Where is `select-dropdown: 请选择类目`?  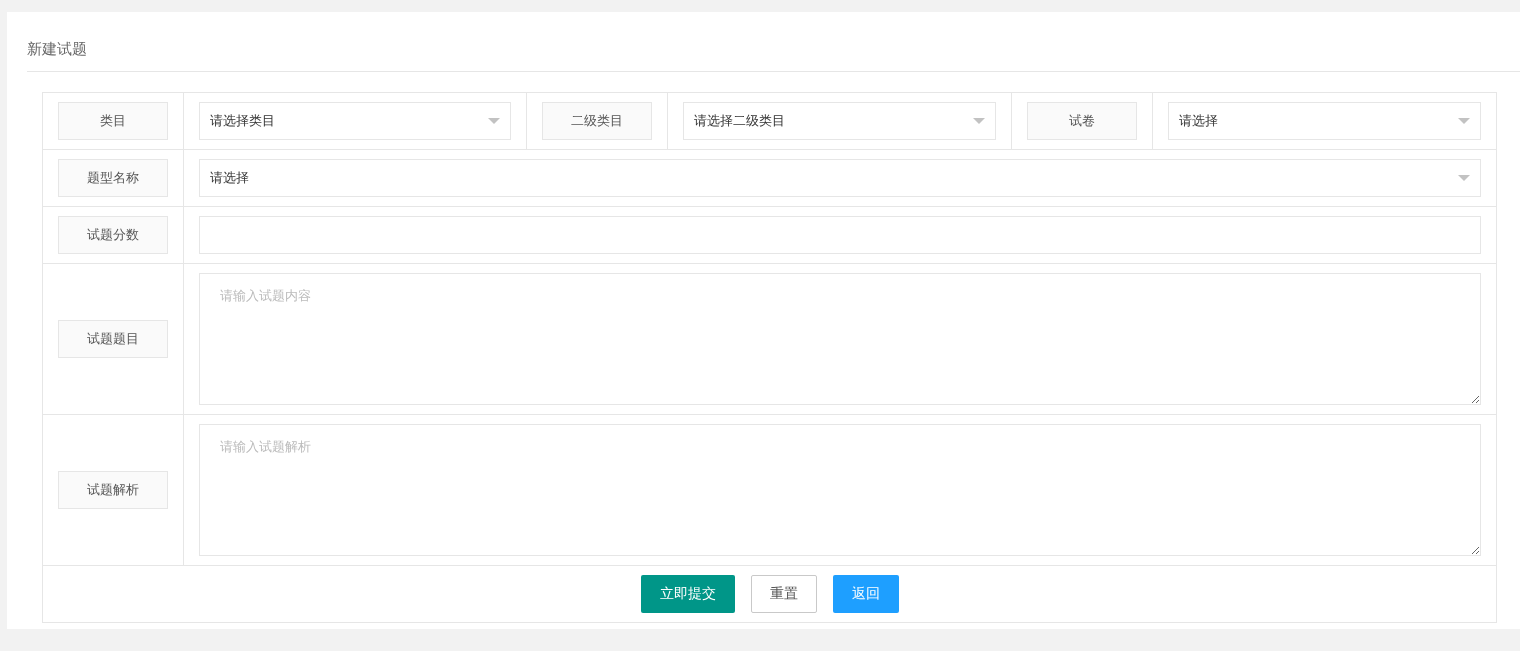 select-dropdown: 请选择类目 is located at coordinates (355, 120).